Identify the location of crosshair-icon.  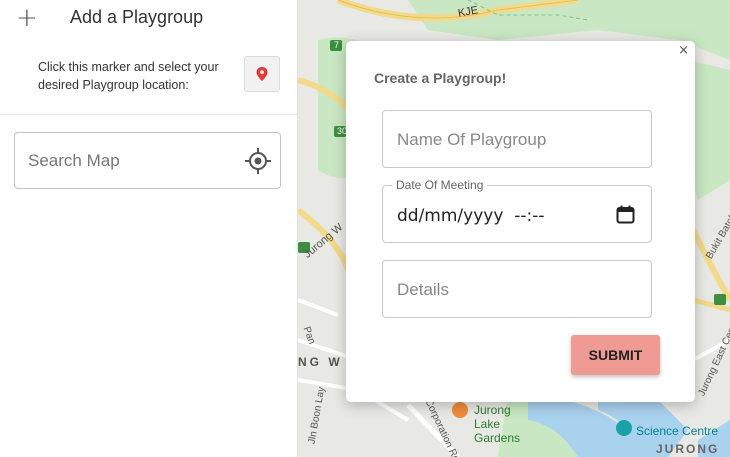
(258, 161).